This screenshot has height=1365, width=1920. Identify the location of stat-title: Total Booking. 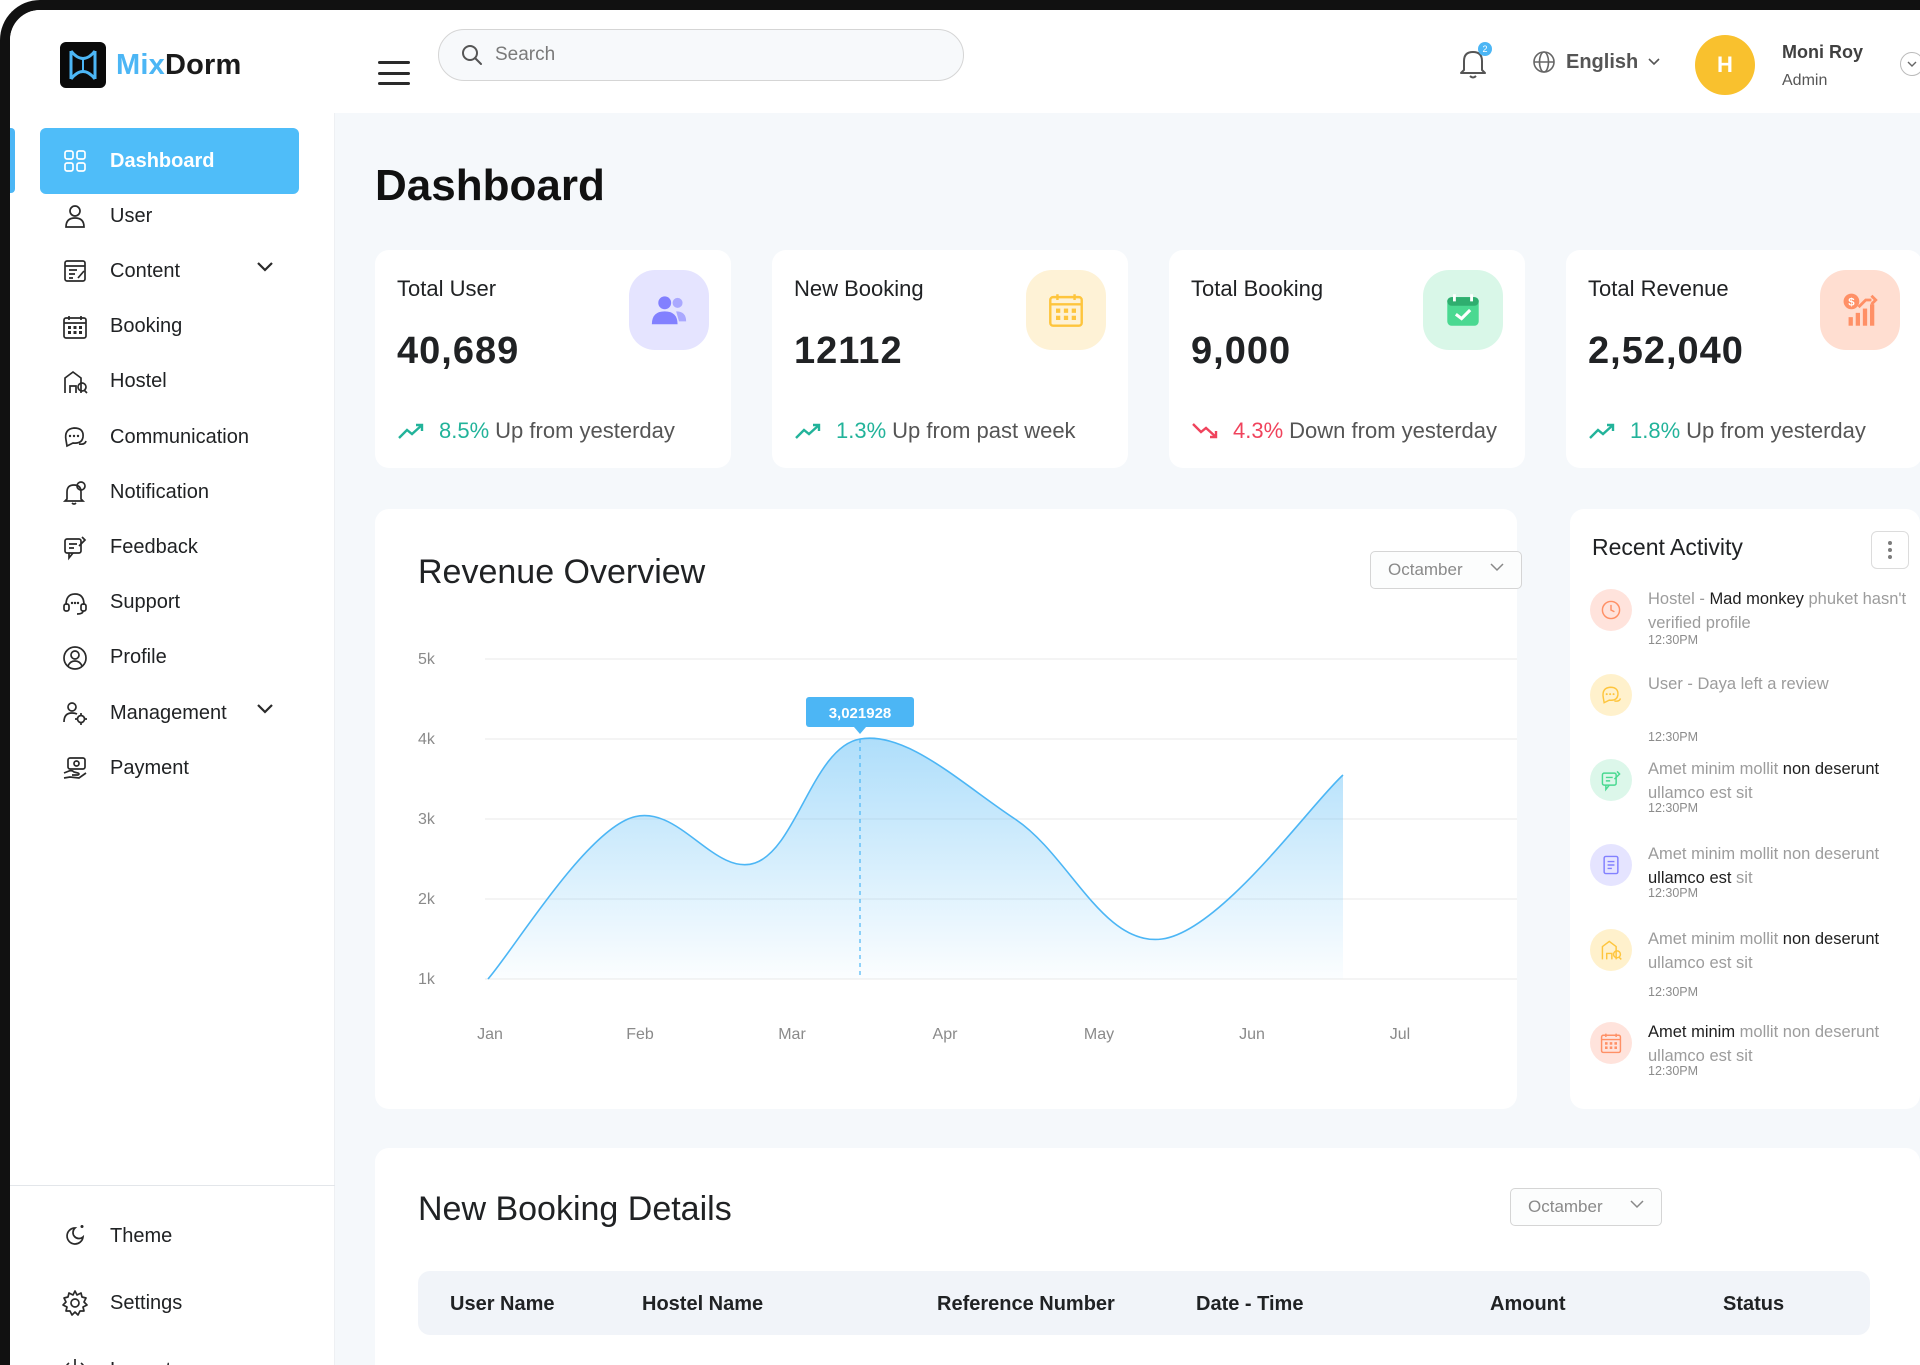
(1257, 288).